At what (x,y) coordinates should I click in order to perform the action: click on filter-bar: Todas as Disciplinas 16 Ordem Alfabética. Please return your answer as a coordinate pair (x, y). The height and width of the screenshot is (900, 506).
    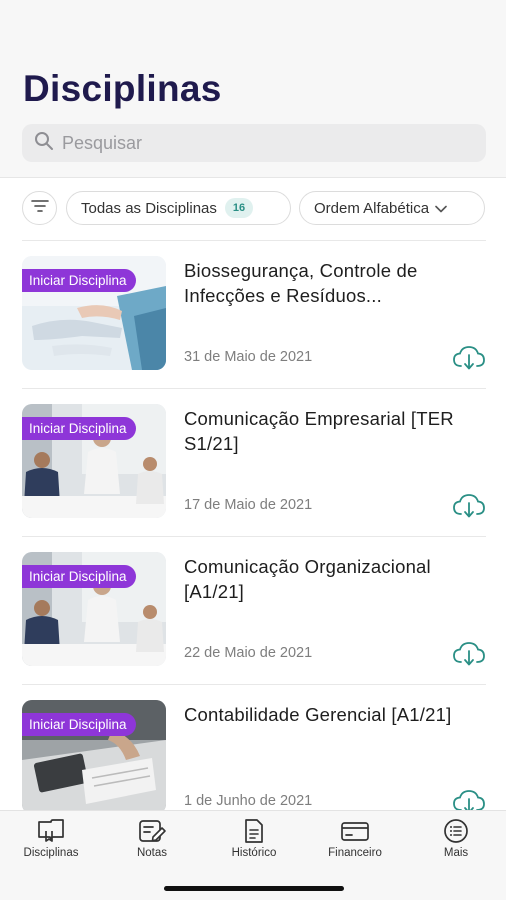
    Looking at the image, I should click on (253, 208).